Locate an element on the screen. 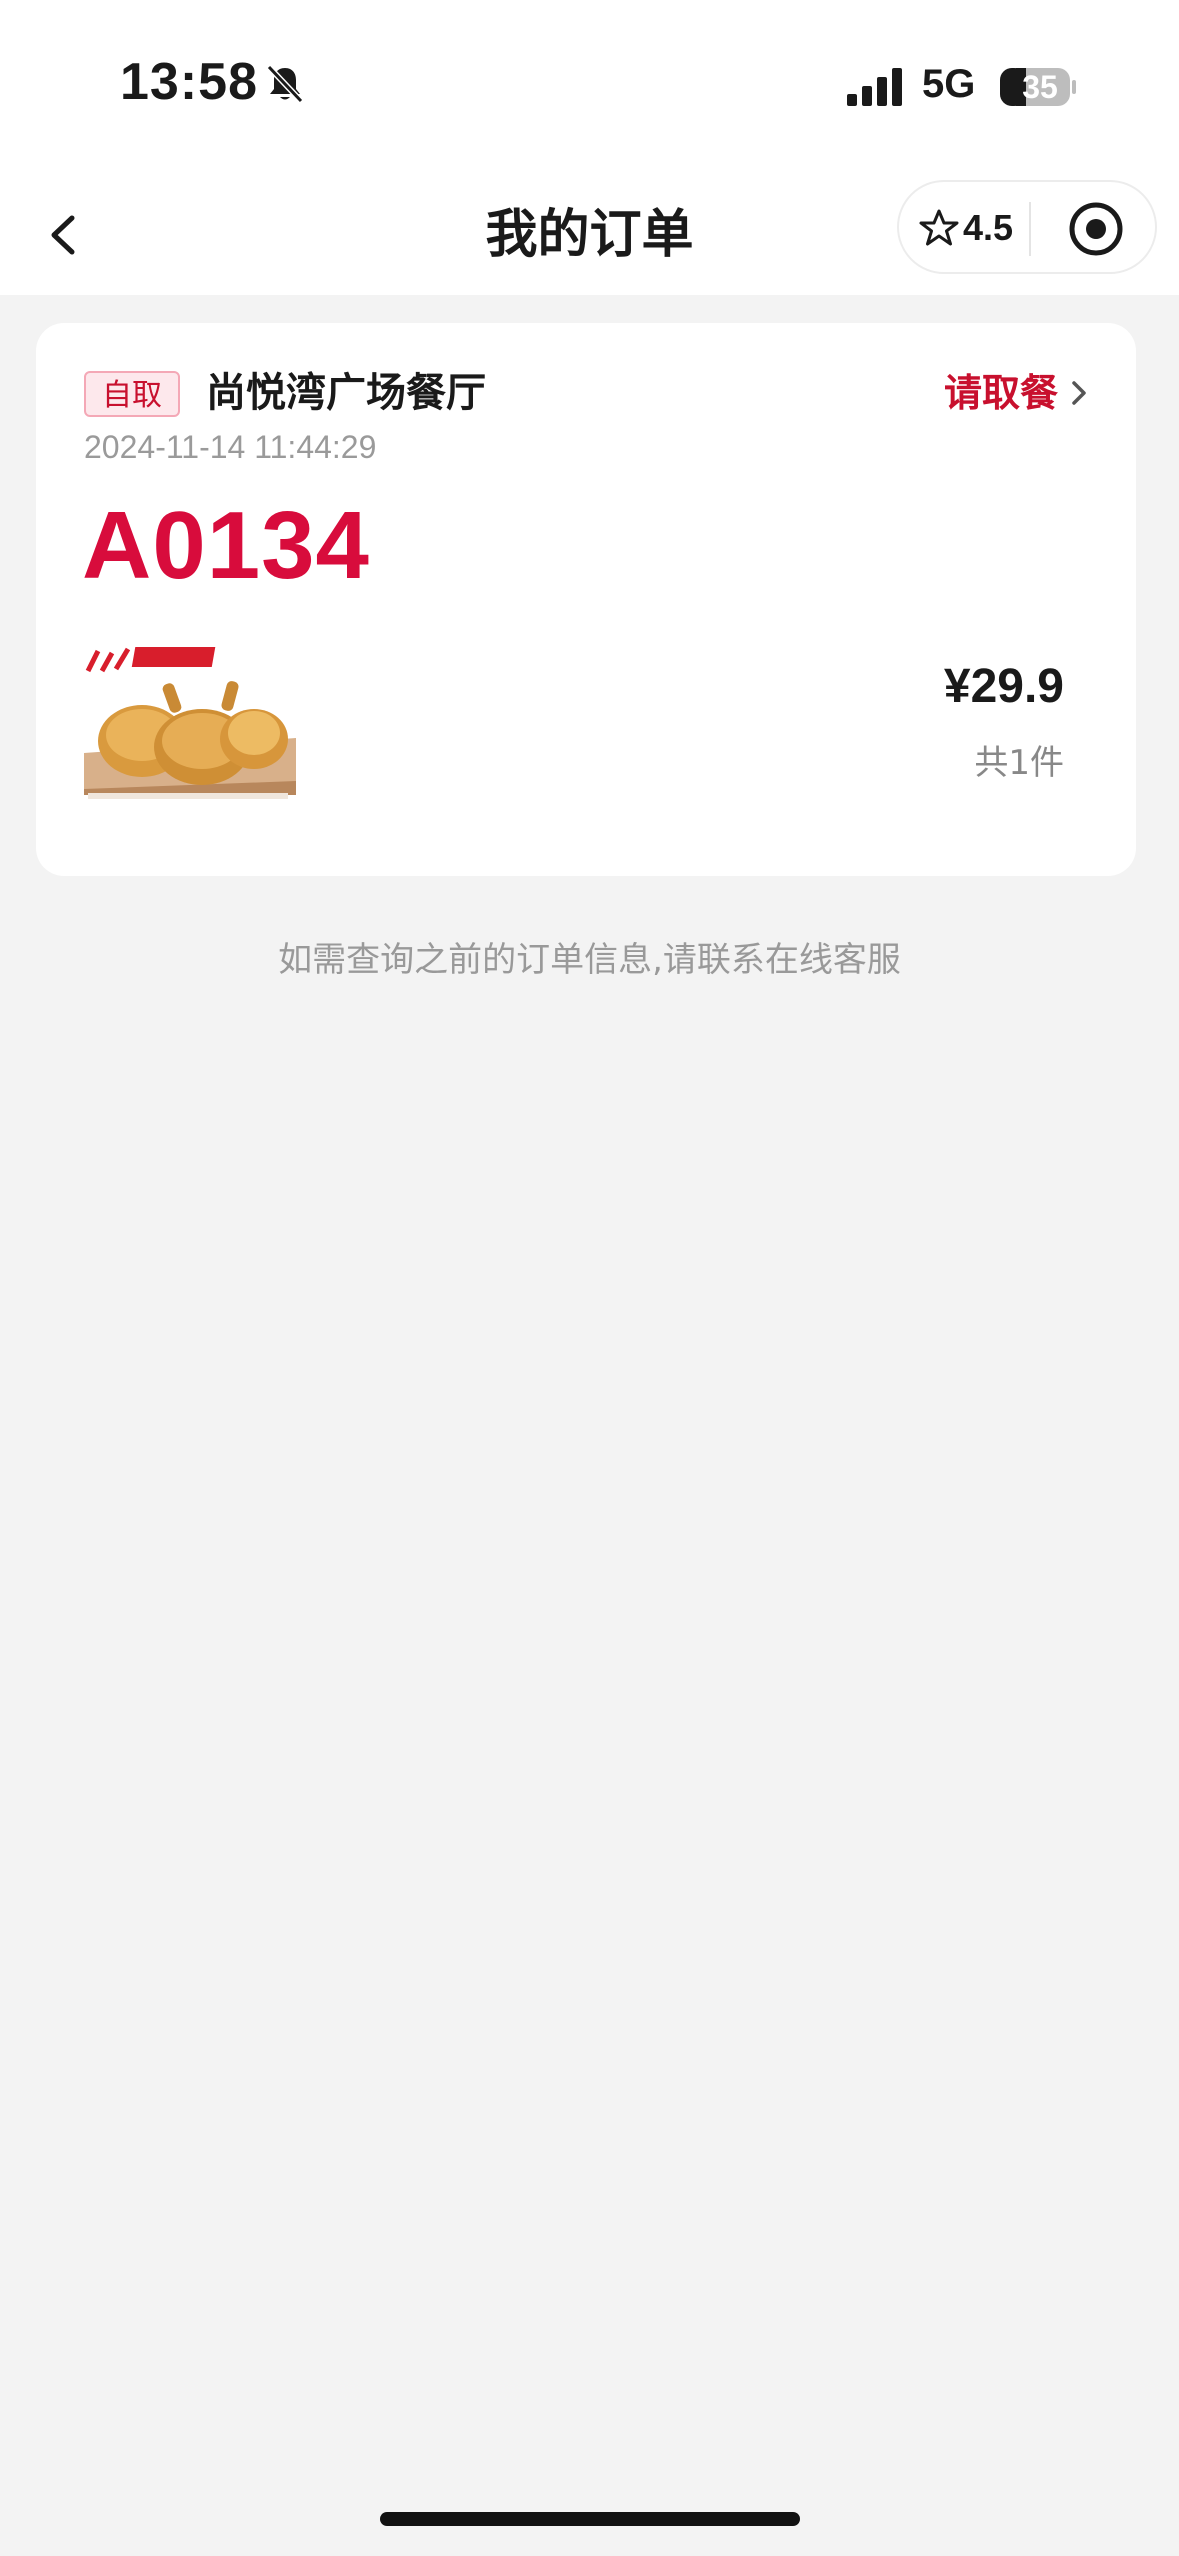 This screenshot has height=2556, width=1179. nav-bar: 我的订单 4.5 is located at coordinates (589, 235).